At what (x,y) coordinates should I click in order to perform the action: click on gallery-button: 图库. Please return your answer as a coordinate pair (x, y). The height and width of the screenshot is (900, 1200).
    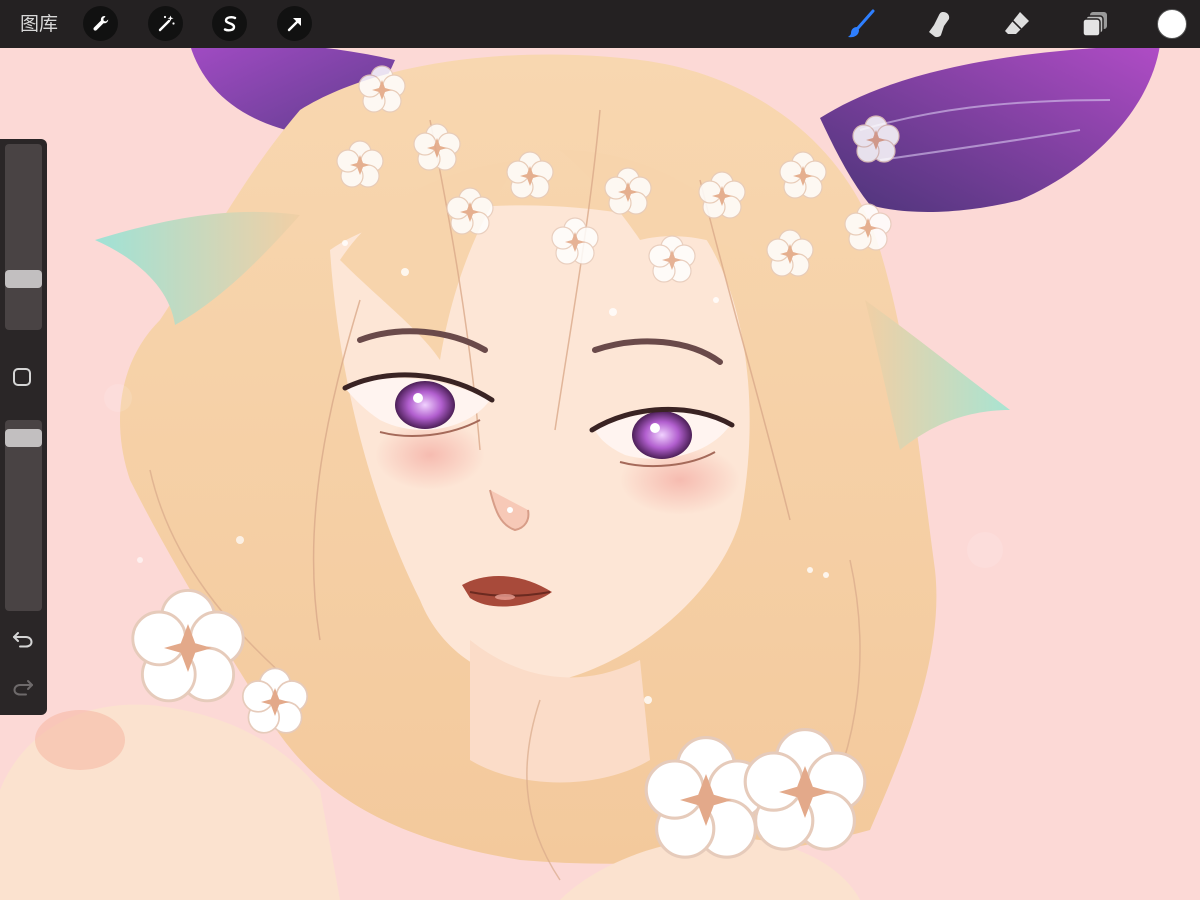
    Looking at the image, I should click on (39, 24).